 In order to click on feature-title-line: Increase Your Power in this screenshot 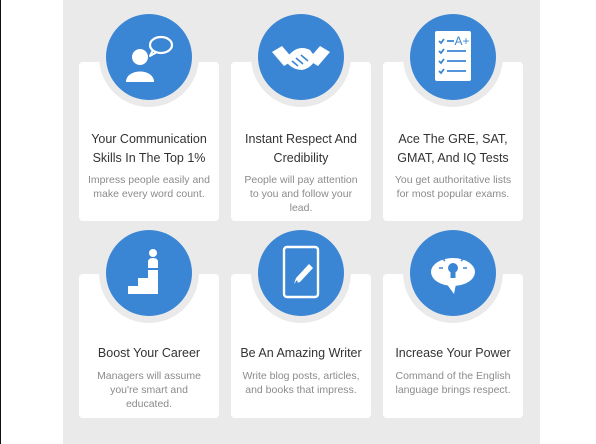, I will do `click(453, 353)`.